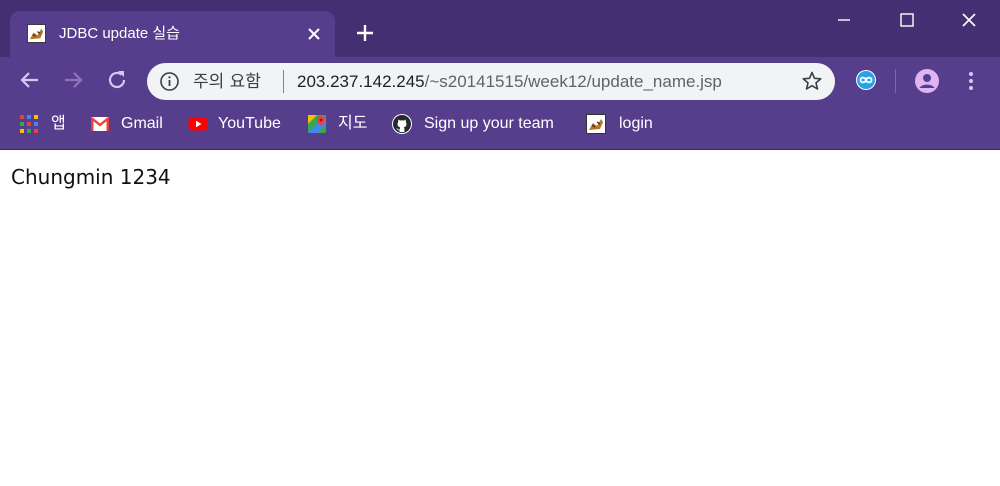 The height and width of the screenshot is (486, 1000). I want to click on youtube-icon, so click(198, 124).